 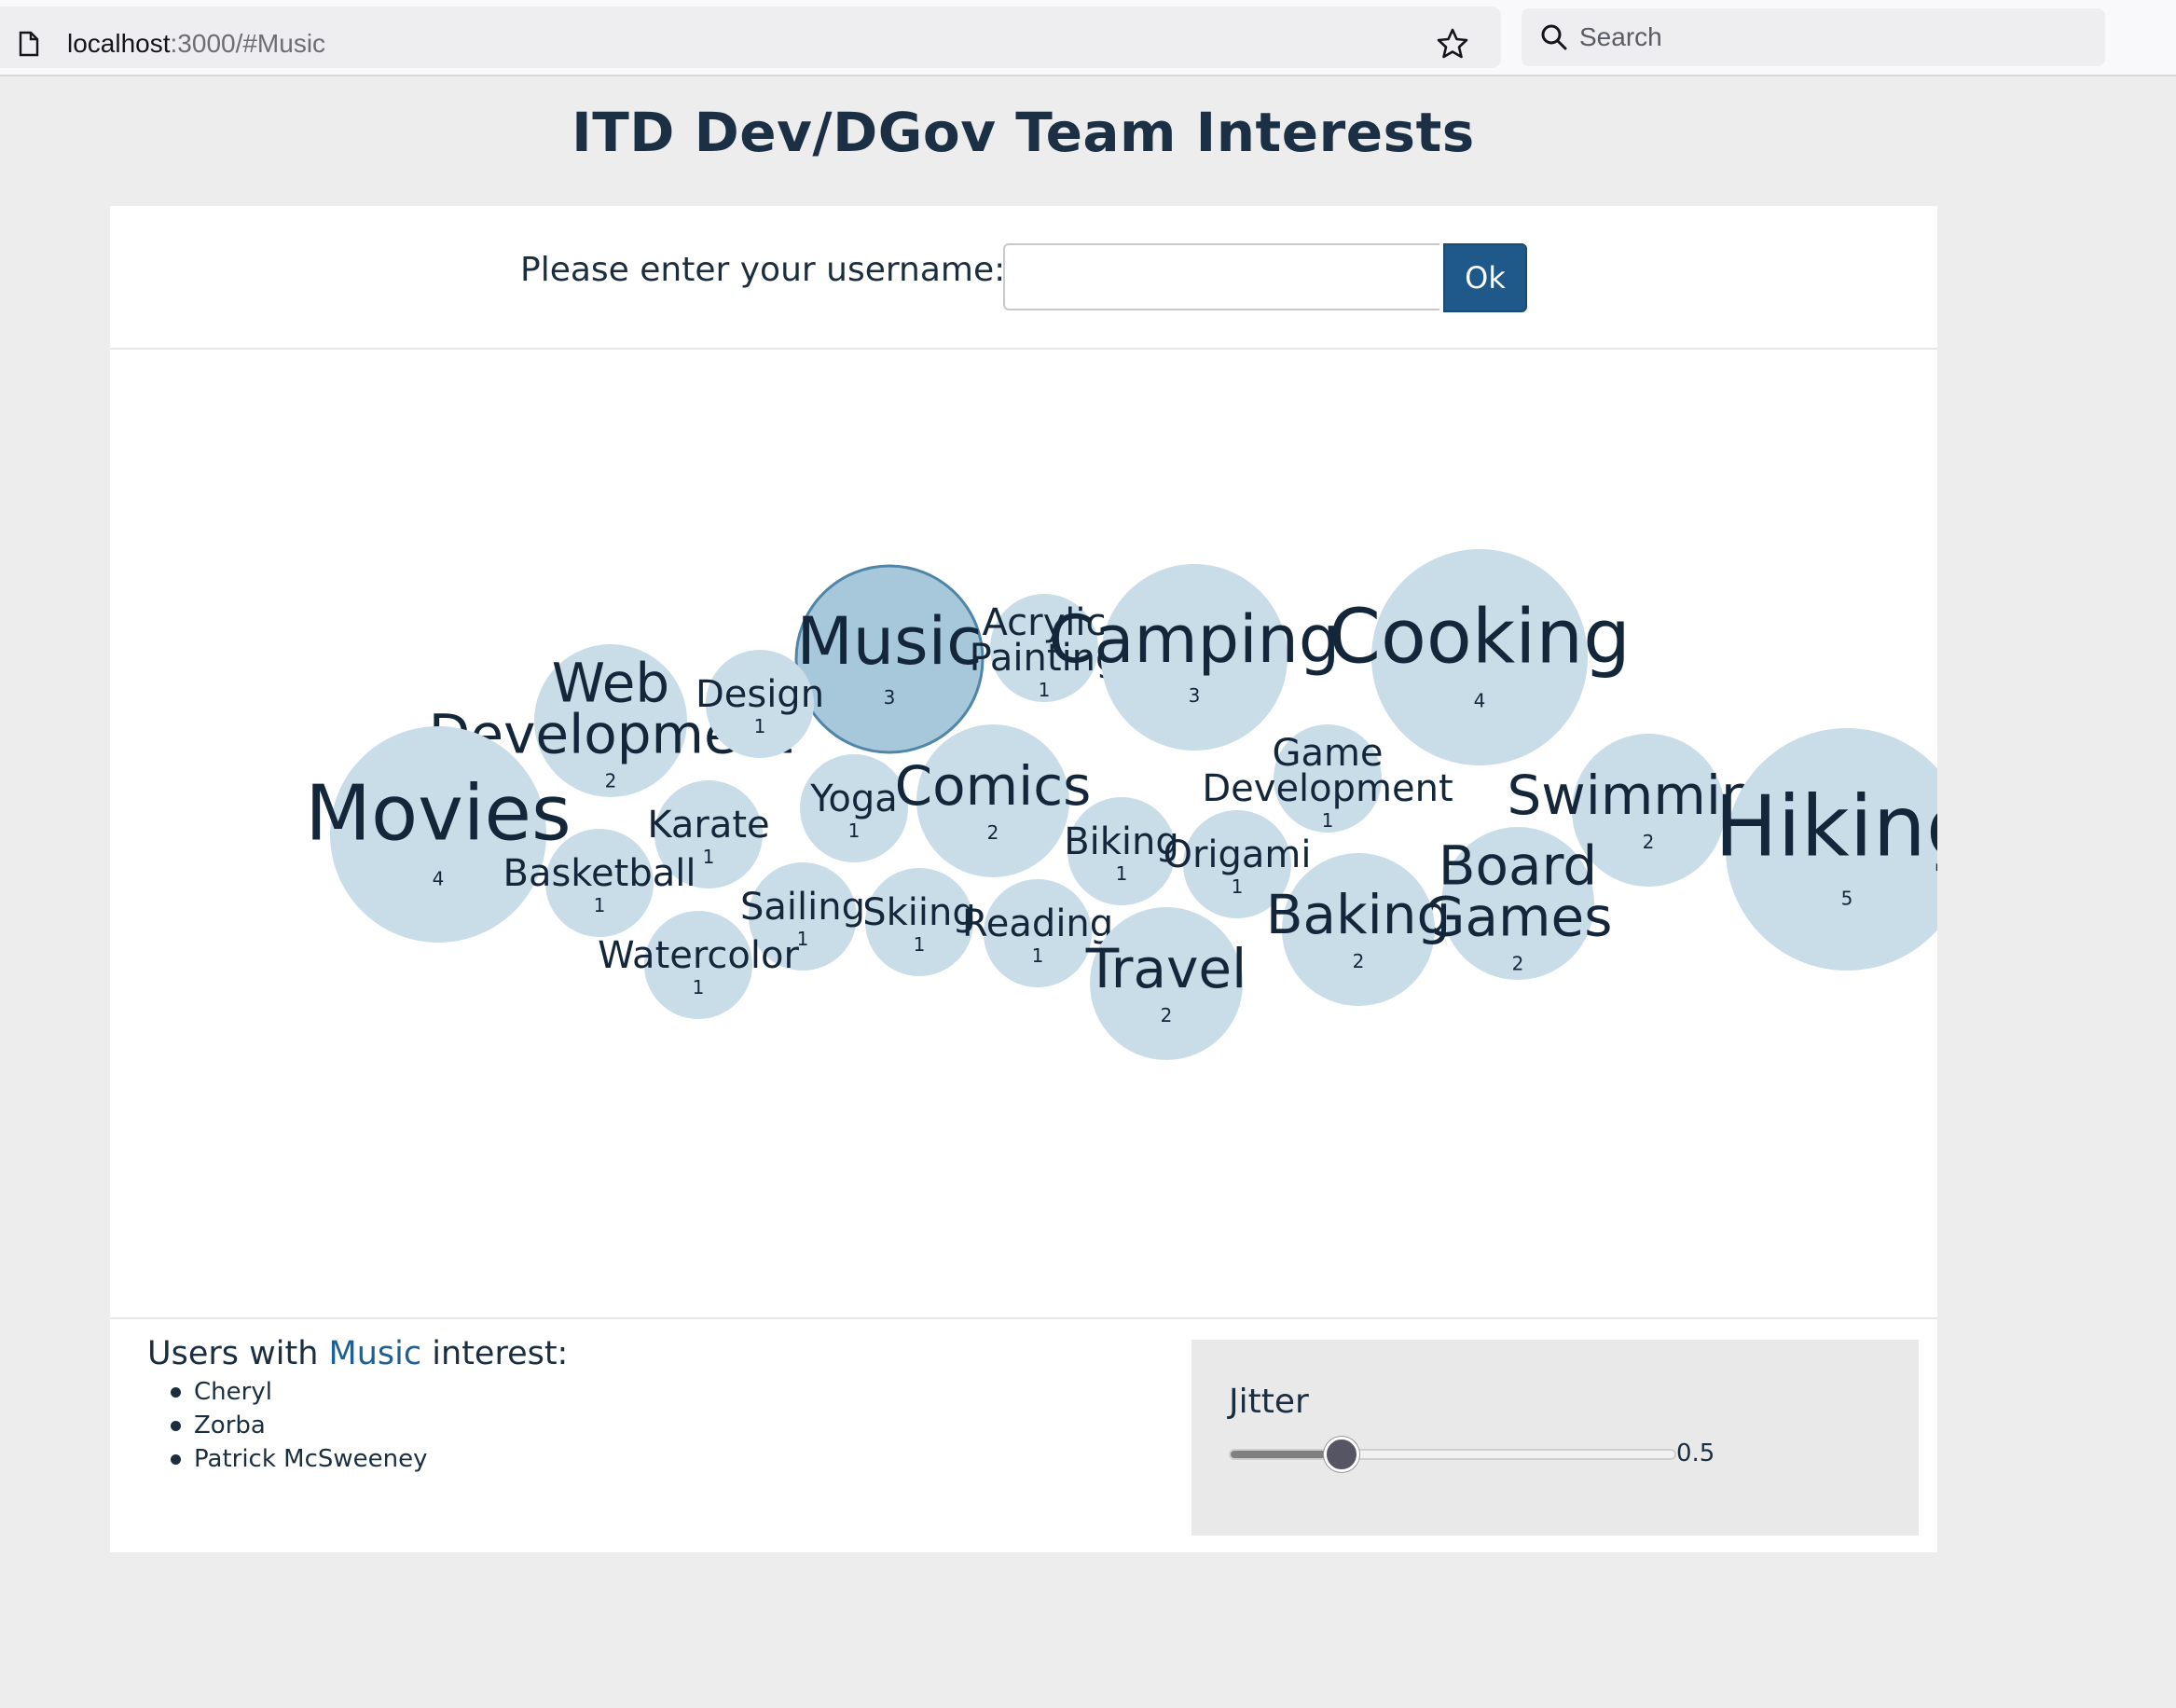 What do you see at coordinates (919, 912) in the screenshot?
I see `bubble-label: Skiing` at bounding box center [919, 912].